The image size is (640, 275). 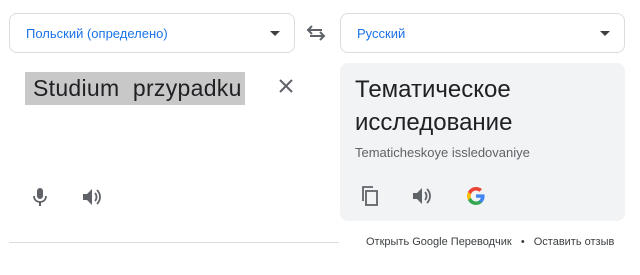 What do you see at coordinates (135, 88) in the screenshot?
I see `source-text-input: Studium przypadku` at bounding box center [135, 88].